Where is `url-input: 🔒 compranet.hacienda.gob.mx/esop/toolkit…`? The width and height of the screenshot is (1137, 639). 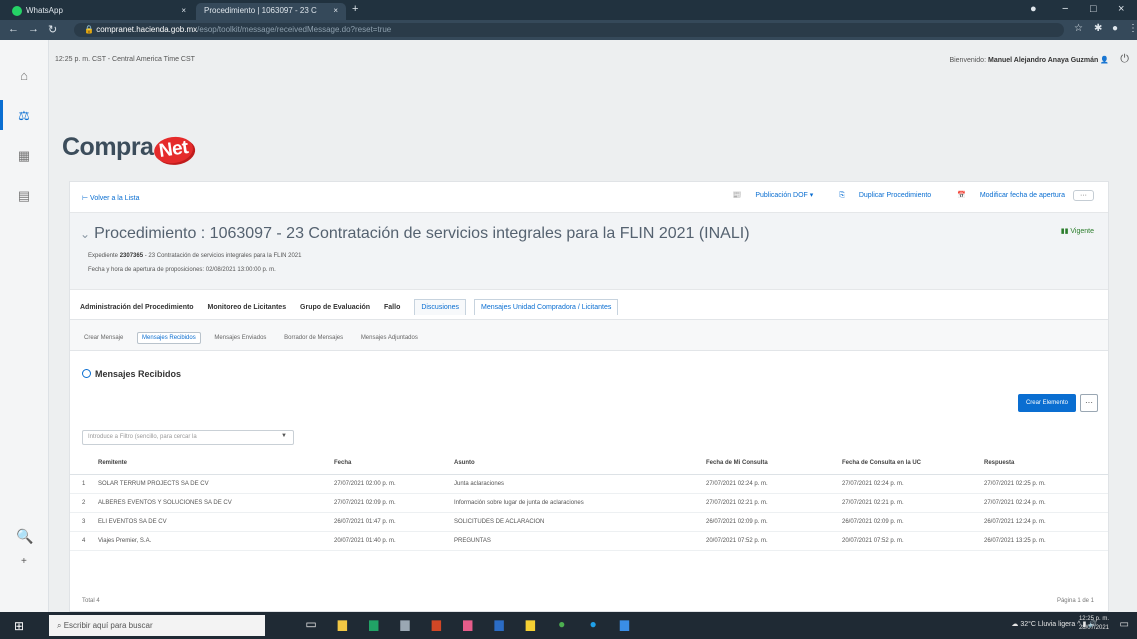
url-input: 🔒 compranet.hacienda.gob.mx/esop/toolkit… is located at coordinates (569, 30).